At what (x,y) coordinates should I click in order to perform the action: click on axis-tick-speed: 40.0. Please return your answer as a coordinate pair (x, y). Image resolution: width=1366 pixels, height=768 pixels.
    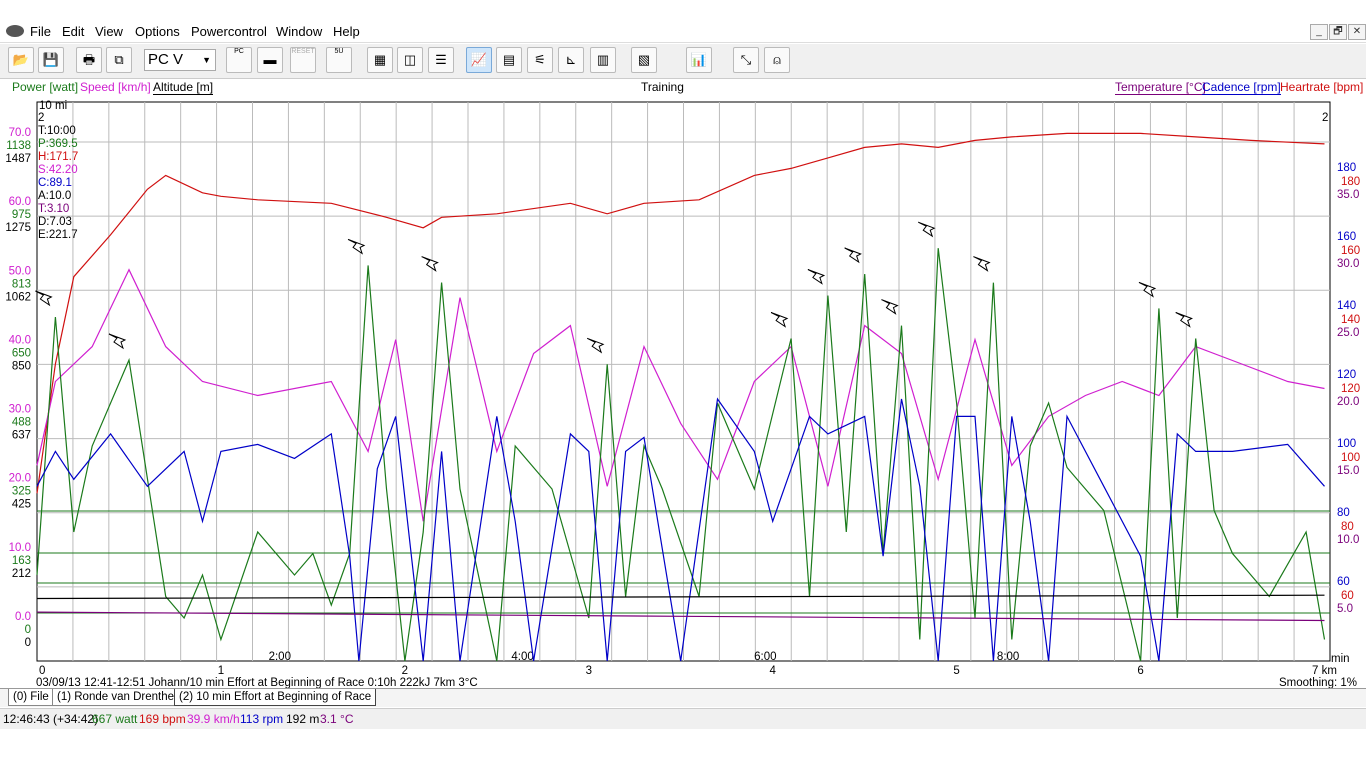
    Looking at the image, I should click on (20, 340).